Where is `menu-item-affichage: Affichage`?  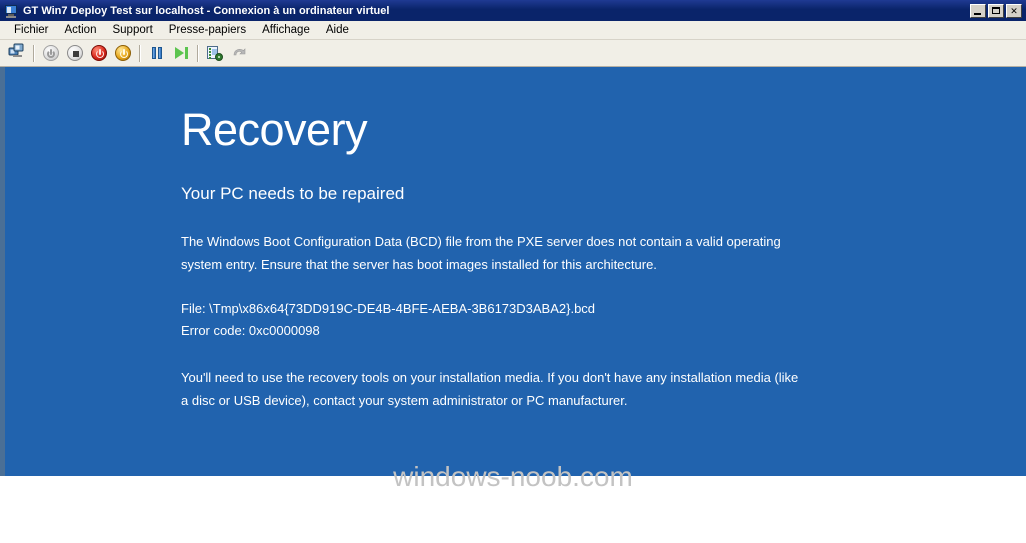 menu-item-affichage: Affichage is located at coordinates (286, 30).